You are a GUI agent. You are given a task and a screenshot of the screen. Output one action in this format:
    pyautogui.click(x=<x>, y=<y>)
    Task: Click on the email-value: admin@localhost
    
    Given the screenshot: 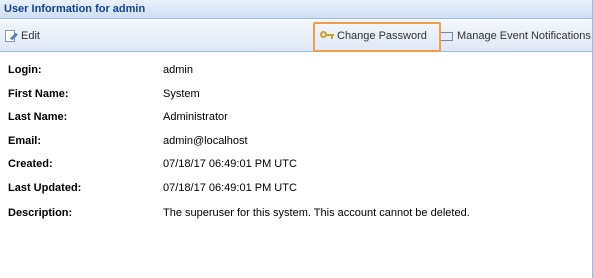 What is the action you would take?
    pyautogui.click(x=205, y=141)
    